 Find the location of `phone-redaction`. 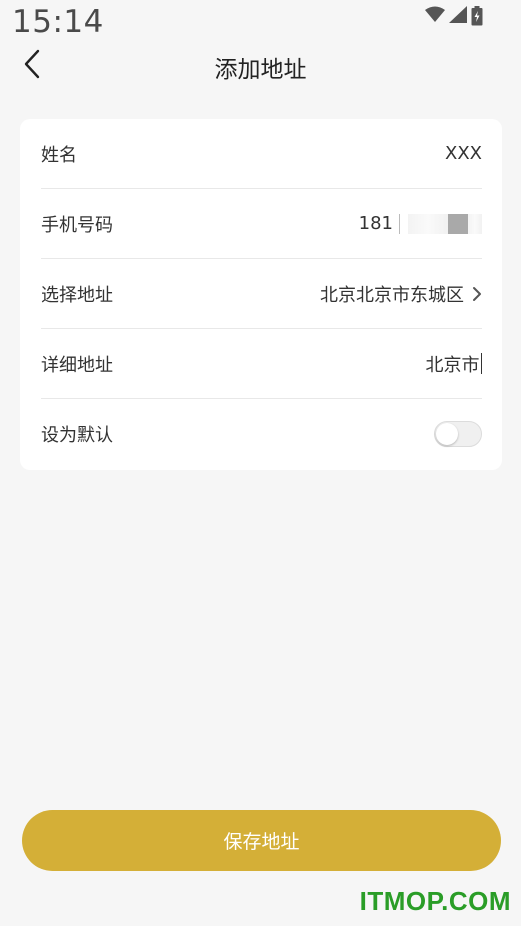

phone-redaction is located at coordinates (440, 223).